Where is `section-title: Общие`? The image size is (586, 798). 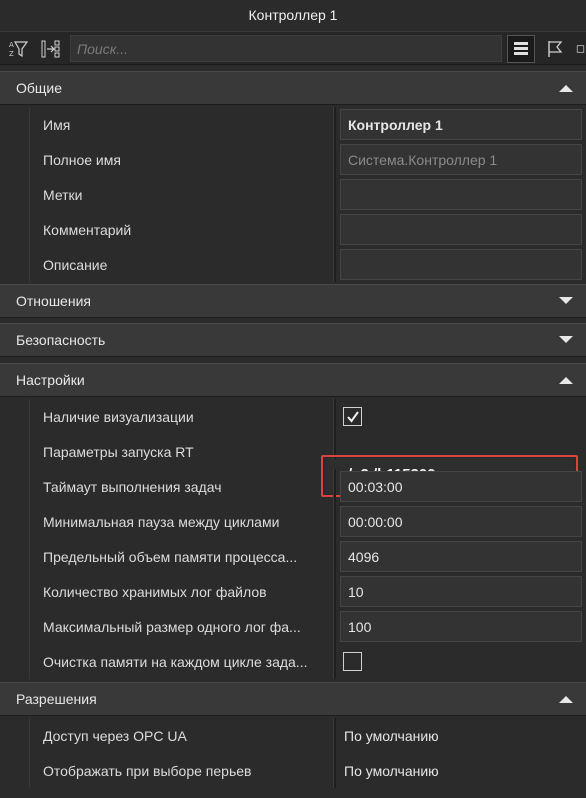
section-title: Общие is located at coordinates (39, 88).